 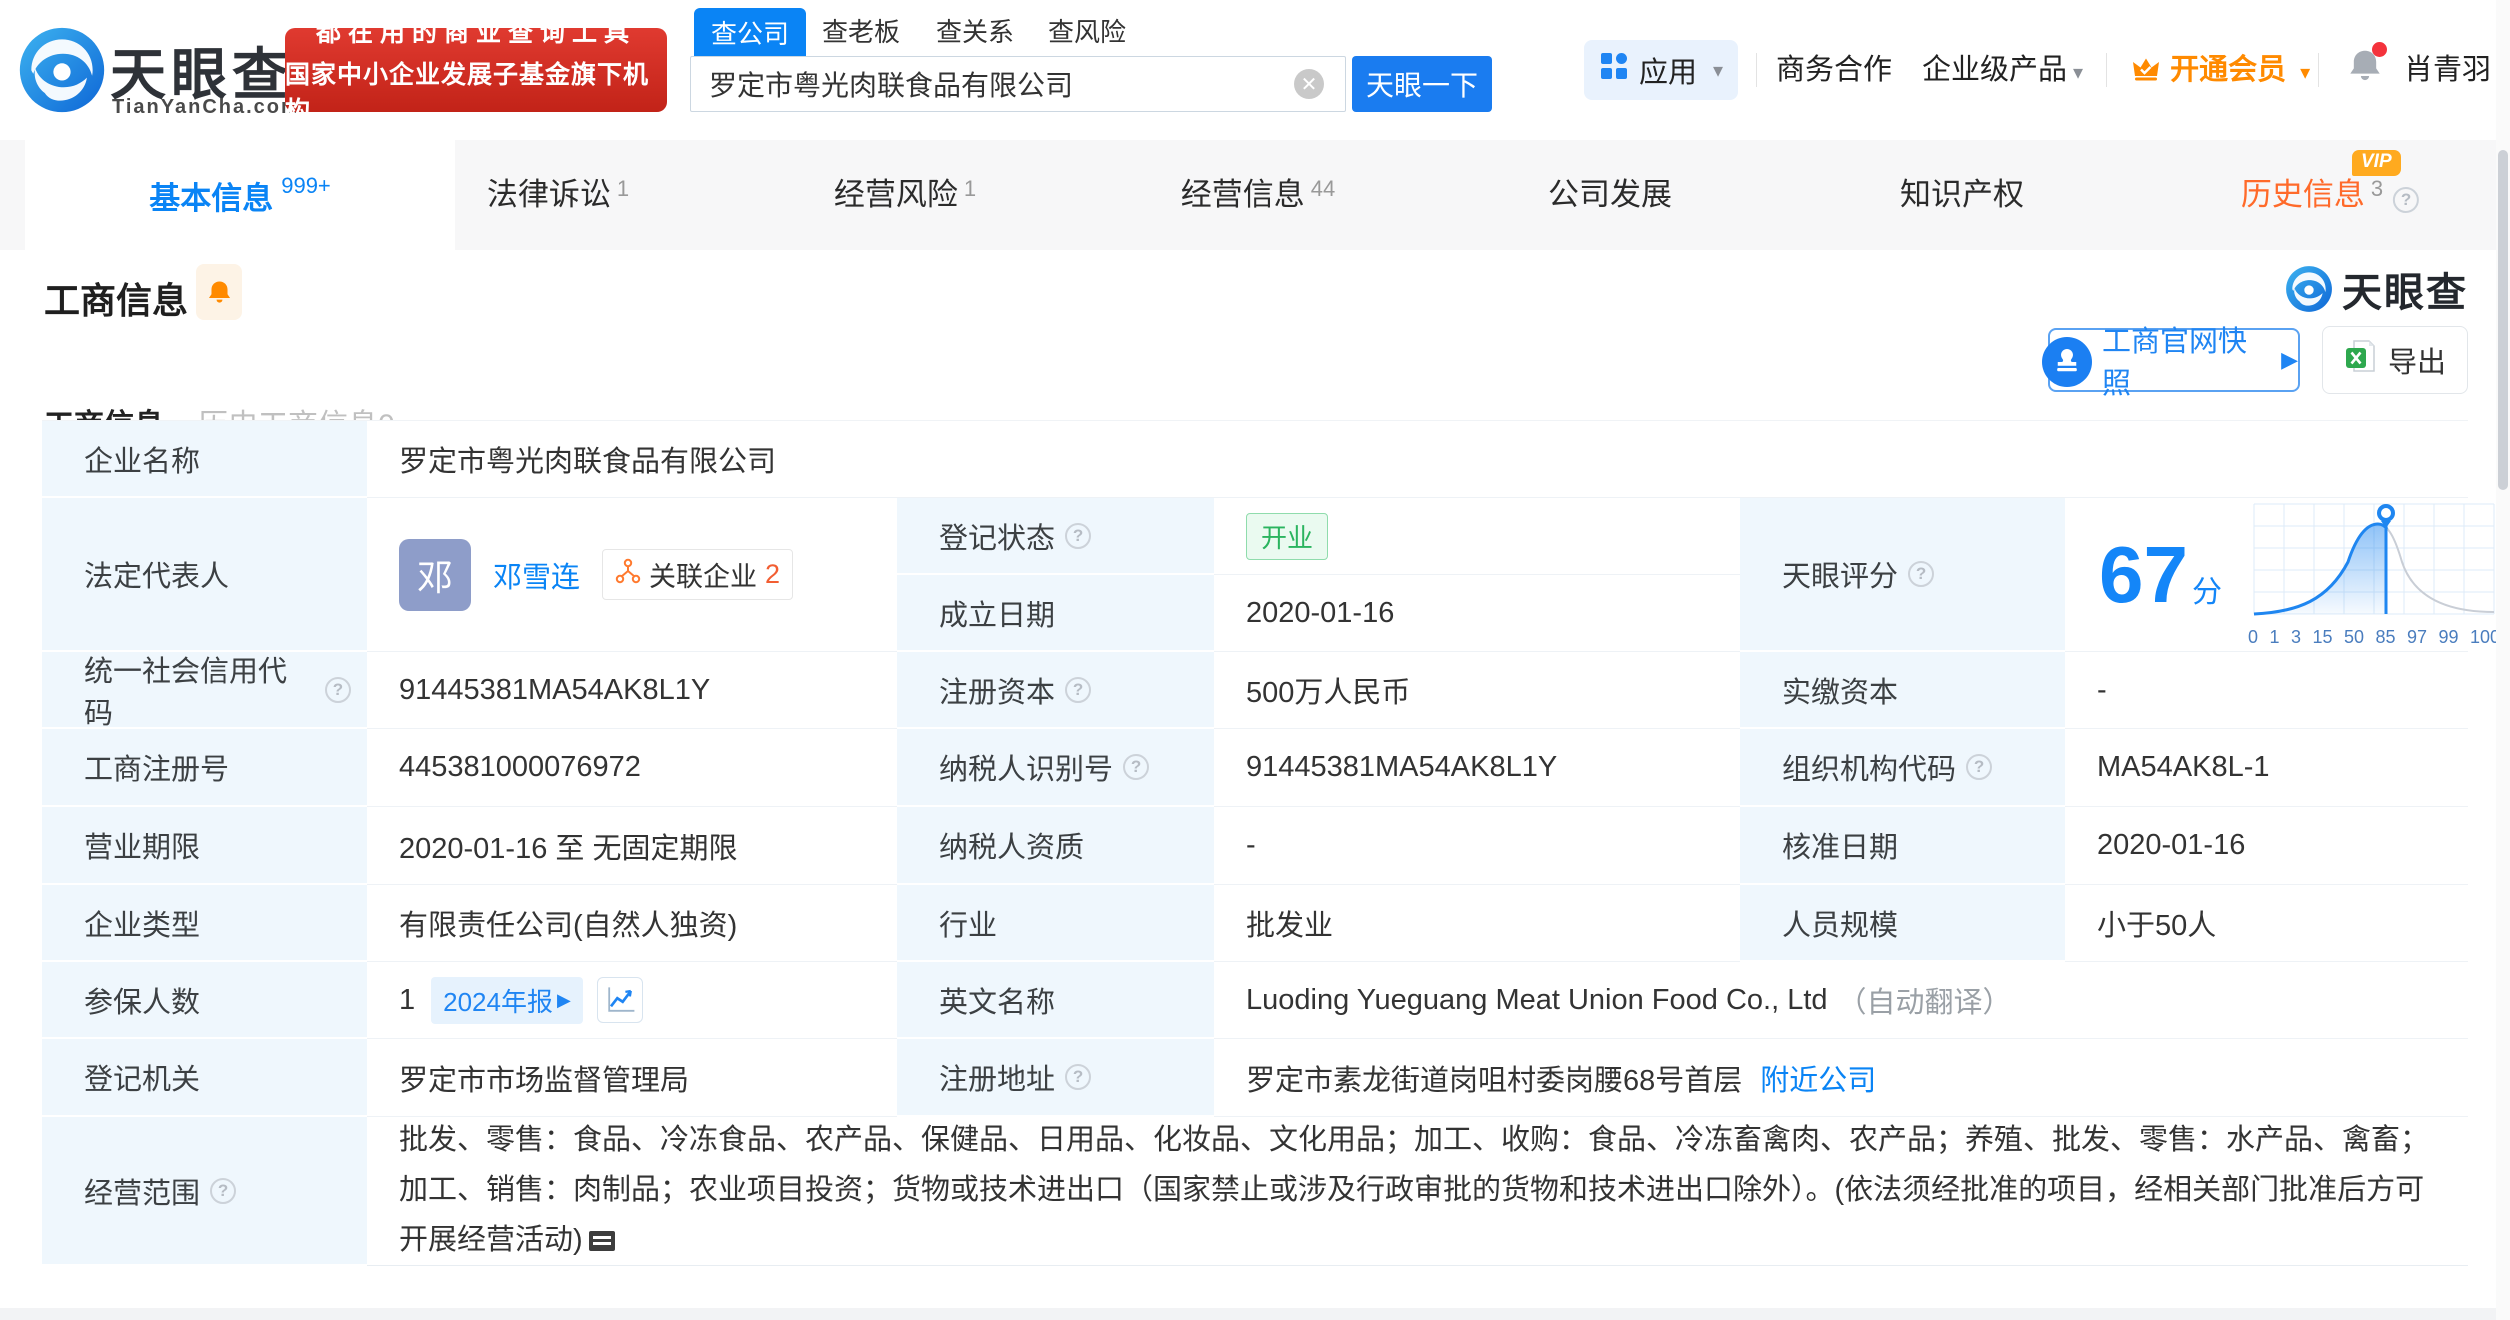 What do you see at coordinates (698, 574) in the screenshot?
I see `related-companies-badge: 关联企业 2` at bounding box center [698, 574].